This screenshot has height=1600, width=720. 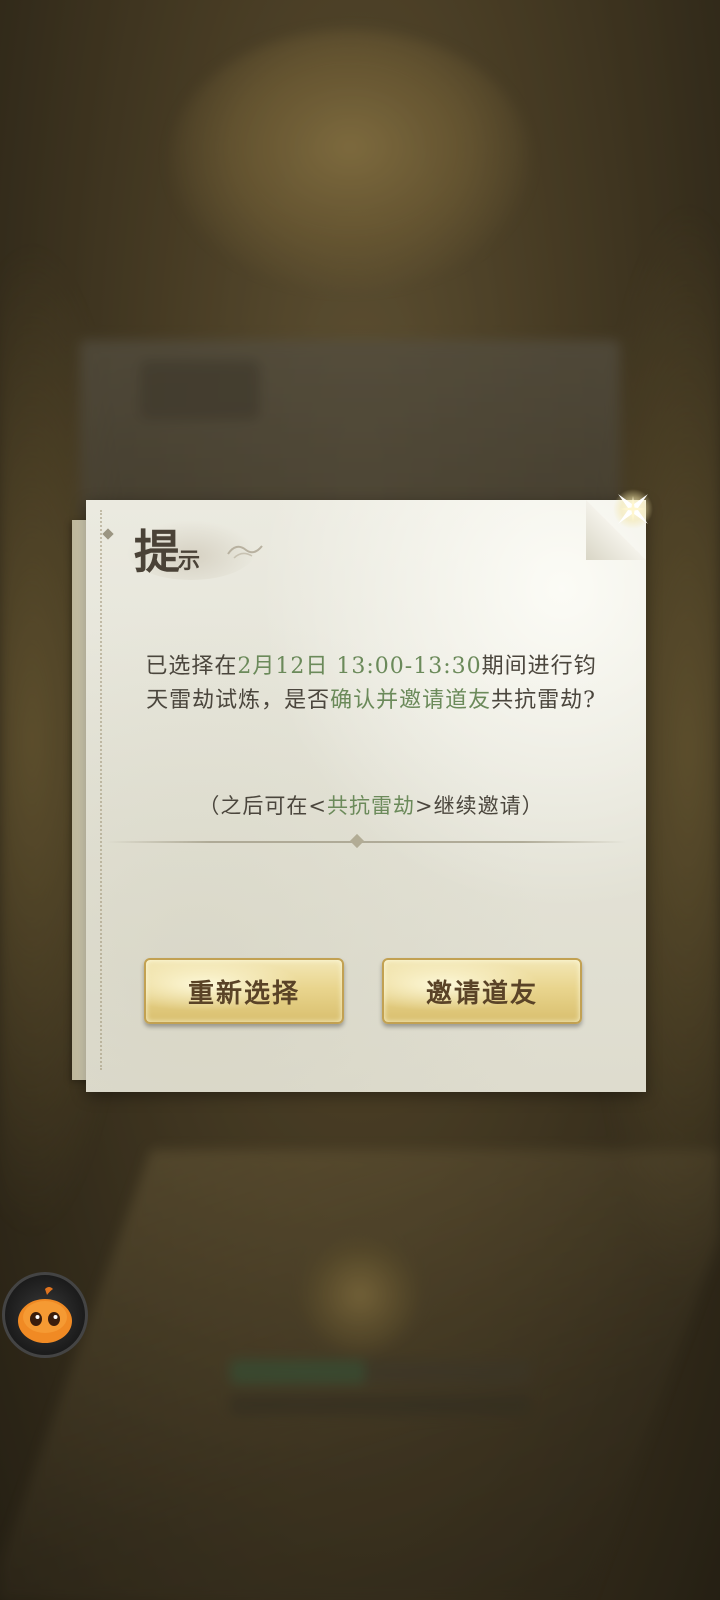 I want to click on note-suffix: >继续邀请）, so click(x=479, y=806).